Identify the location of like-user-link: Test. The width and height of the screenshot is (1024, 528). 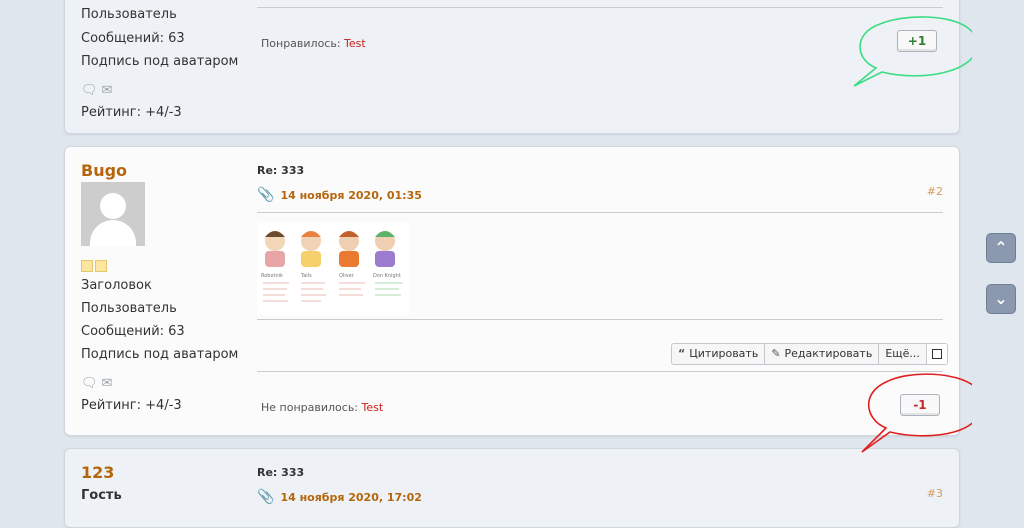
(355, 43).